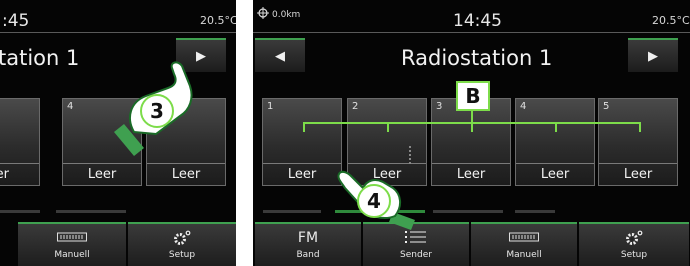 The width and height of the screenshot is (690, 266). Describe the element at coordinates (555, 142) in the screenshot. I see `preset-tile-4: 4 Leer` at that location.